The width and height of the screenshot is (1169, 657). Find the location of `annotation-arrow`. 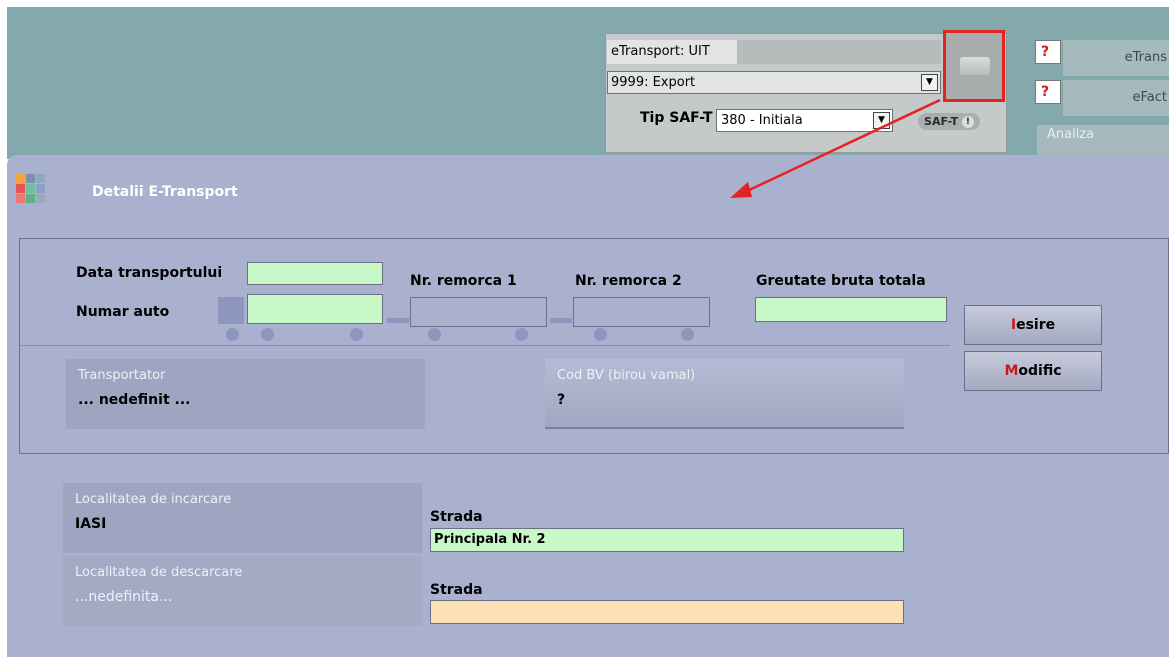

annotation-arrow is located at coordinates (835, 148).